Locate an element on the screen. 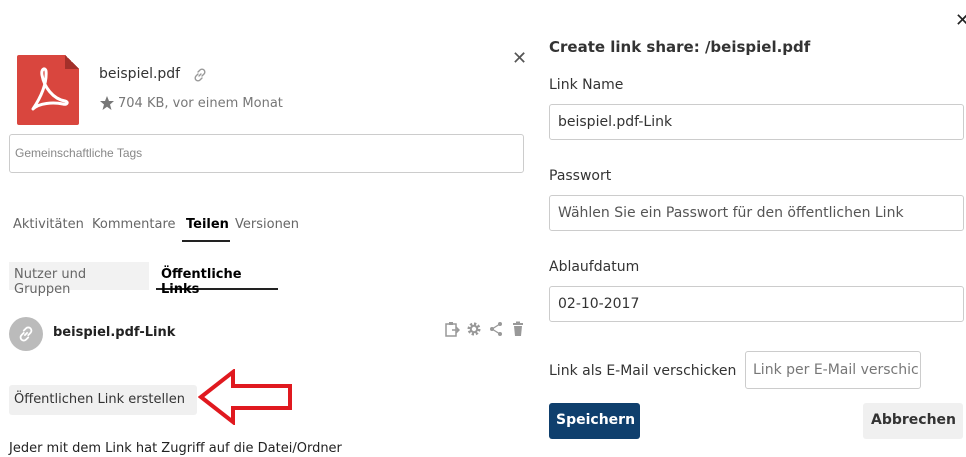 The height and width of the screenshot is (457, 966). active-tab-indicator is located at coordinates (206, 241).